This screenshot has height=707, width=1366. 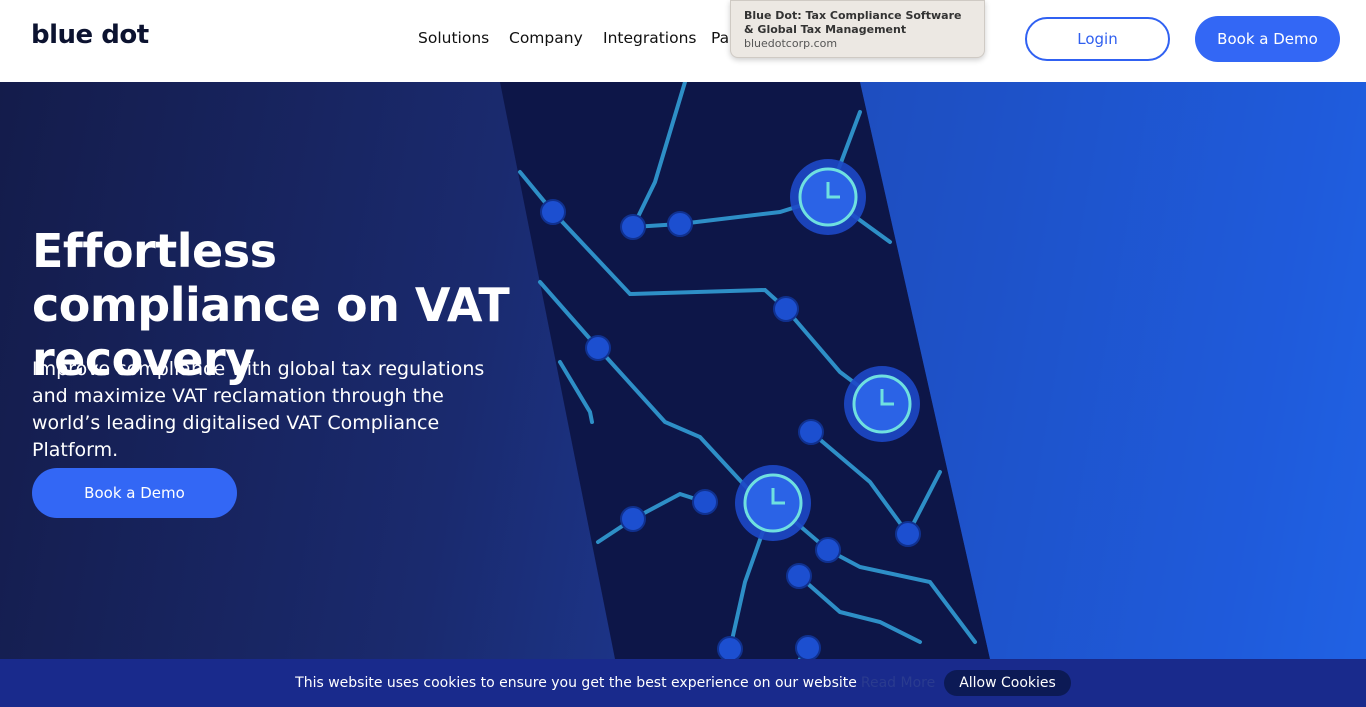 What do you see at coordinates (649, 38) in the screenshot?
I see `nav-integrations: Integrations` at bounding box center [649, 38].